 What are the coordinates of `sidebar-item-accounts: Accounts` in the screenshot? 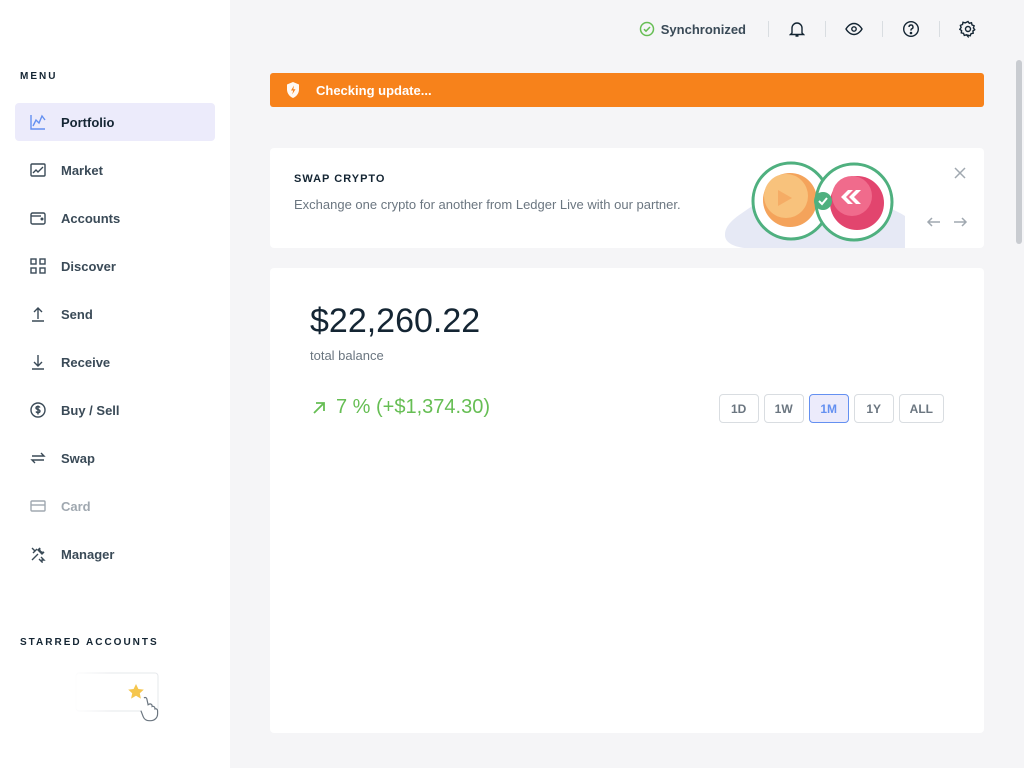 It's located at (115, 218).